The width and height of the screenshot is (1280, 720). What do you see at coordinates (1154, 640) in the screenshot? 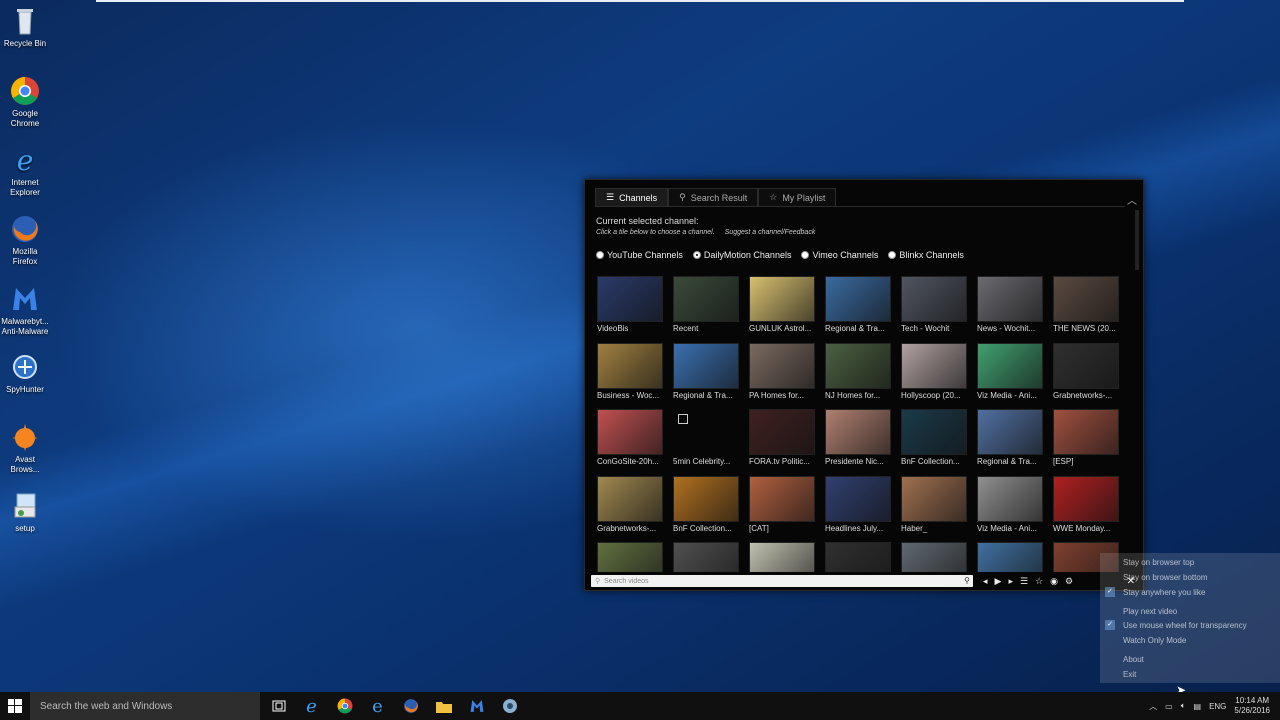
I see `menu-item-watch-only: Watch Only Mode` at bounding box center [1154, 640].